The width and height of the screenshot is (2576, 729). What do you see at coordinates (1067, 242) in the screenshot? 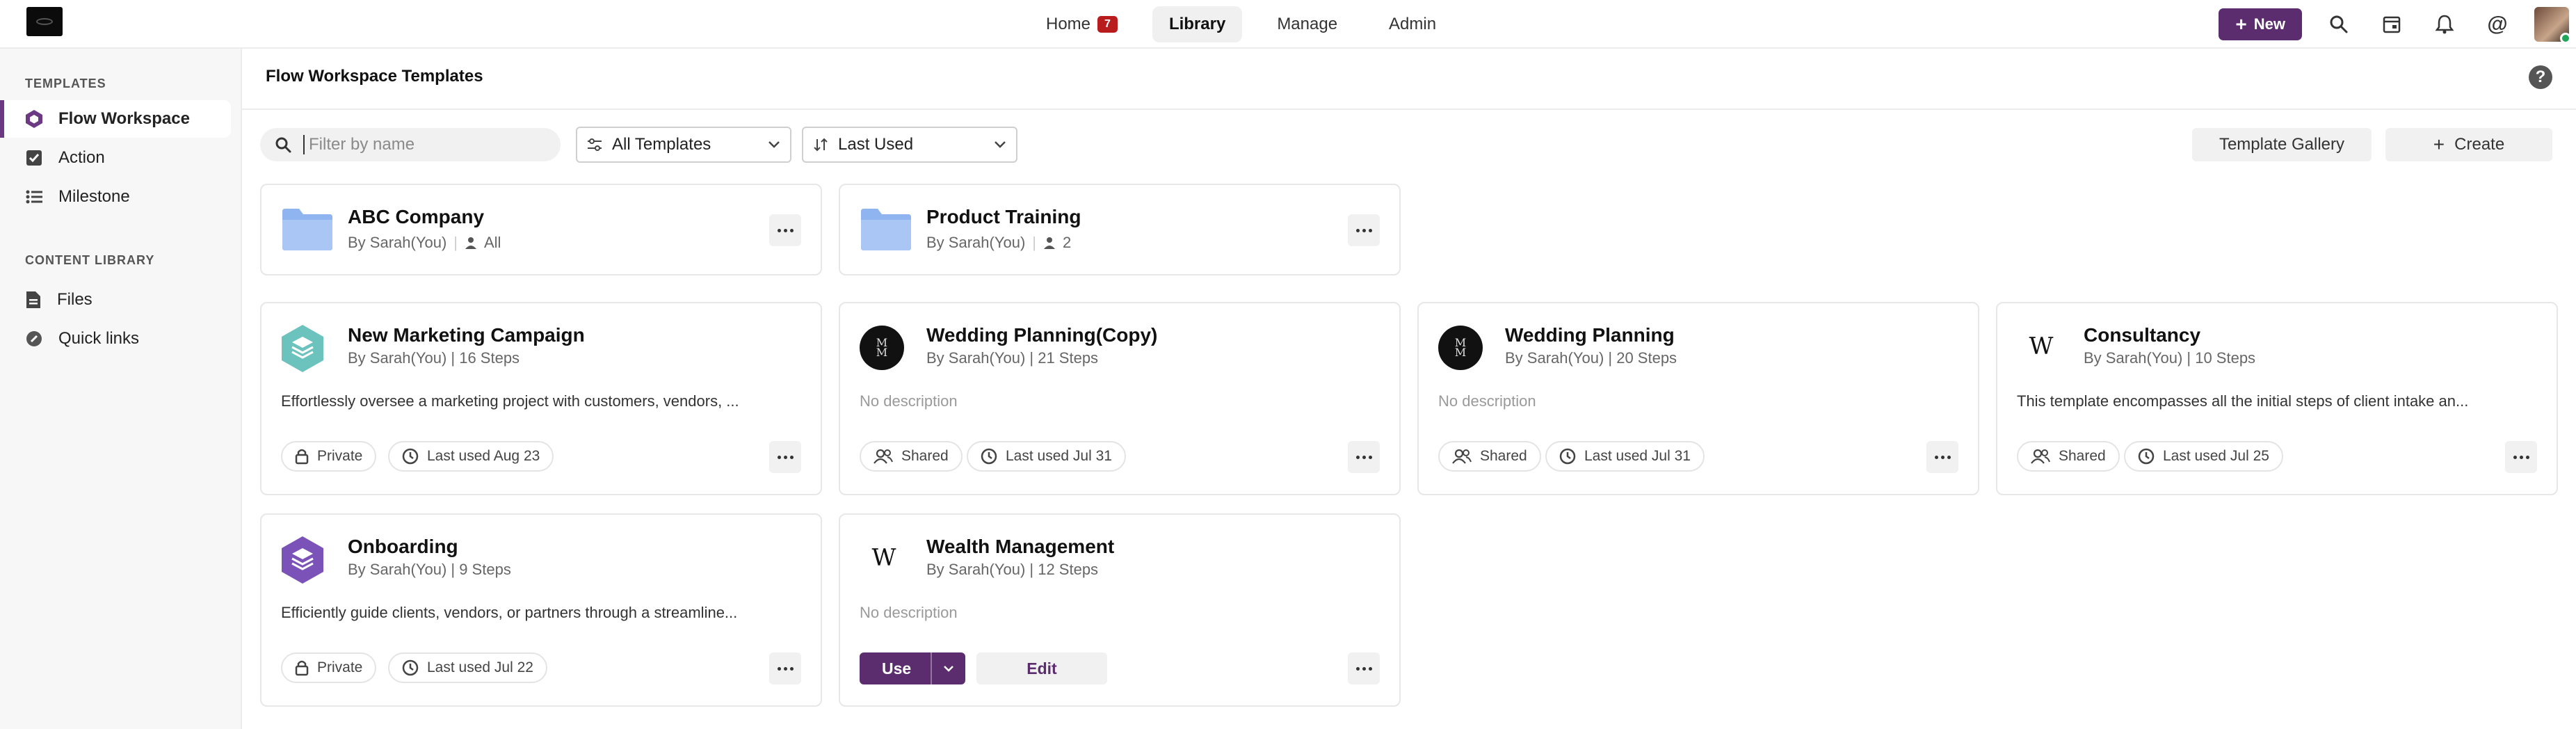
I see `folder-members: 2` at bounding box center [1067, 242].